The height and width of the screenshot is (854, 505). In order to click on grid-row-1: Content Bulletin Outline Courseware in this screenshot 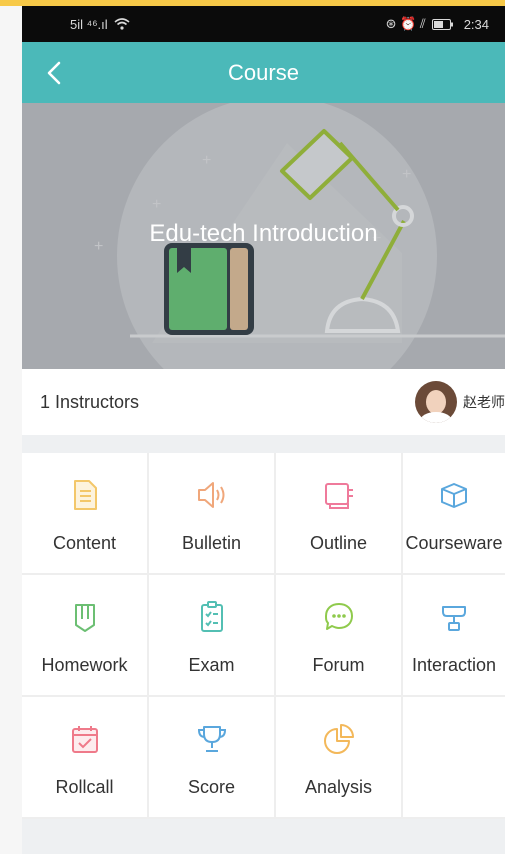, I will do `click(263, 514)`.